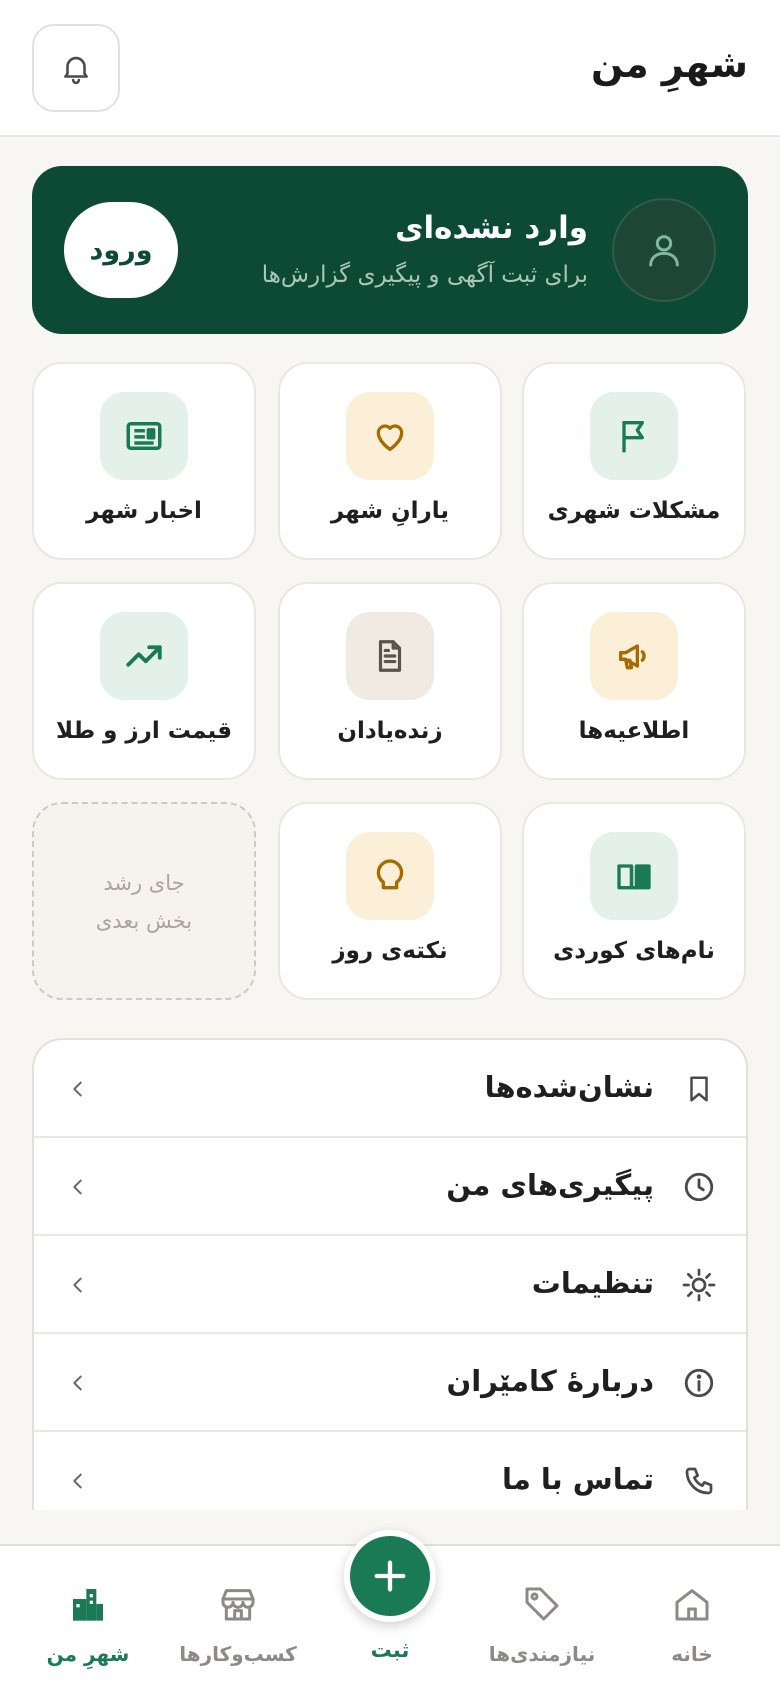 The image size is (780, 1688). I want to click on menu-item-bookmarks: نشان‌شده‌ها, so click(390, 1089).